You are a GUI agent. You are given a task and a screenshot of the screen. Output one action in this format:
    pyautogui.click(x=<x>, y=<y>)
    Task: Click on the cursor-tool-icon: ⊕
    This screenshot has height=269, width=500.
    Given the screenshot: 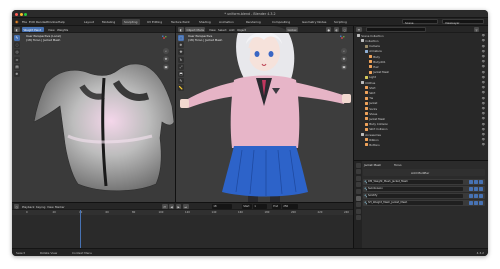 What is the action you would take?
    pyautogui.click(x=181, y=45)
    